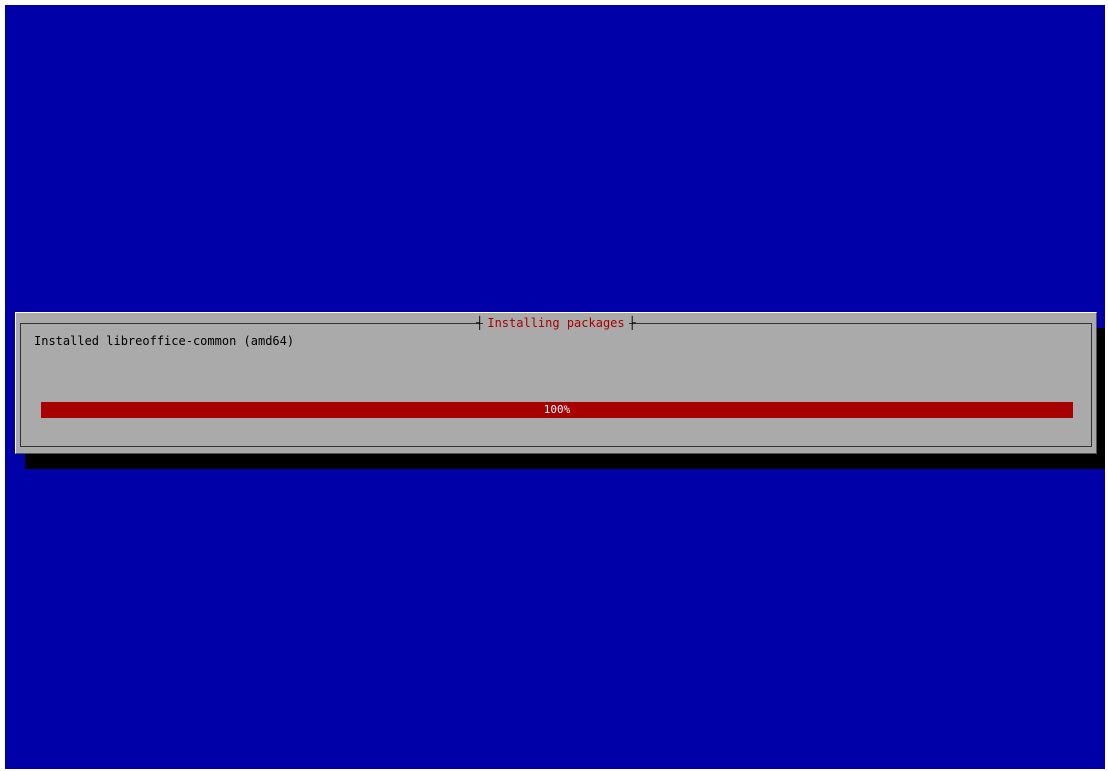 This screenshot has height=771, width=1108. I want to click on status-message: Installed libreoffice-common (amd64), so click(164, 341).